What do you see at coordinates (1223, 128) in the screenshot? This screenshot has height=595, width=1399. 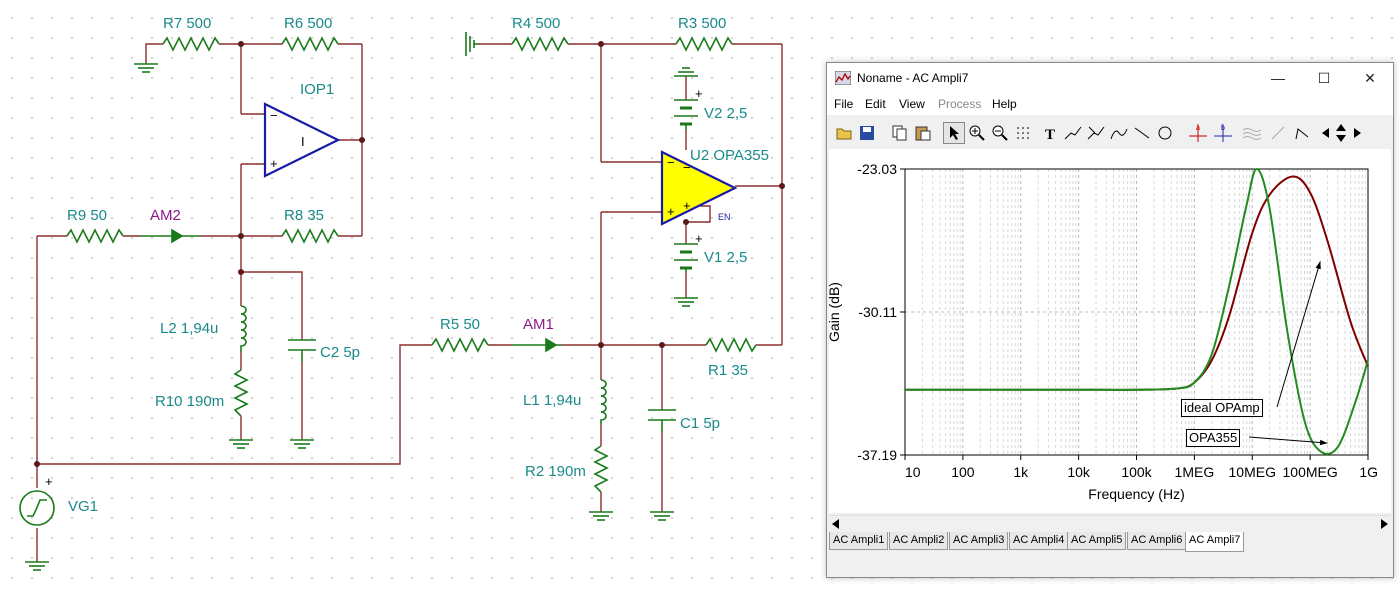 I see `svg-text: b` at bounding box center [1223, 128].